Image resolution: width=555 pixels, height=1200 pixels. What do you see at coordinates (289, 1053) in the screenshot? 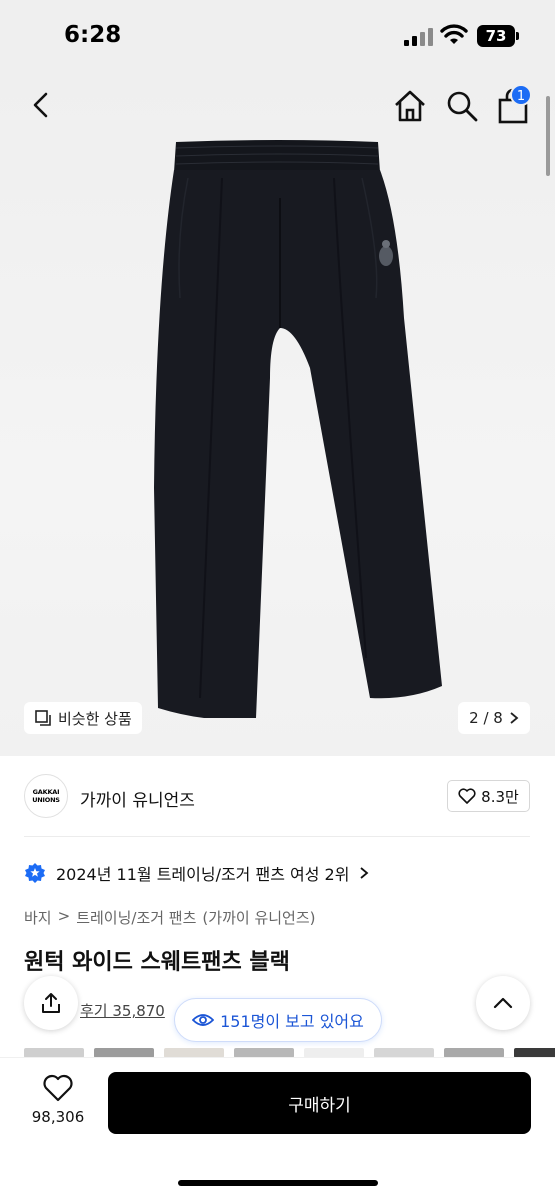
I see `review-photo-strip` at bounding box center [289, 1053].